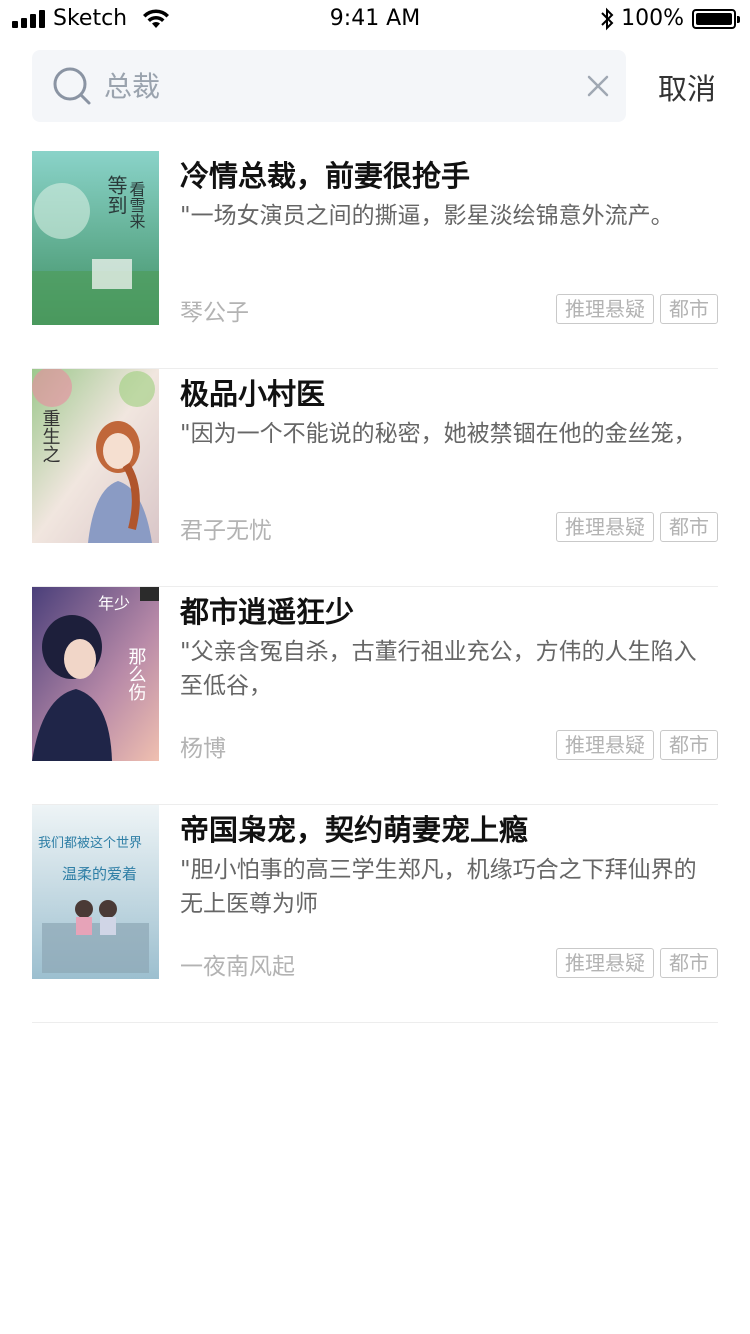  I want to click on book-cover-image: 年少 那么伤, so click(95, 674).